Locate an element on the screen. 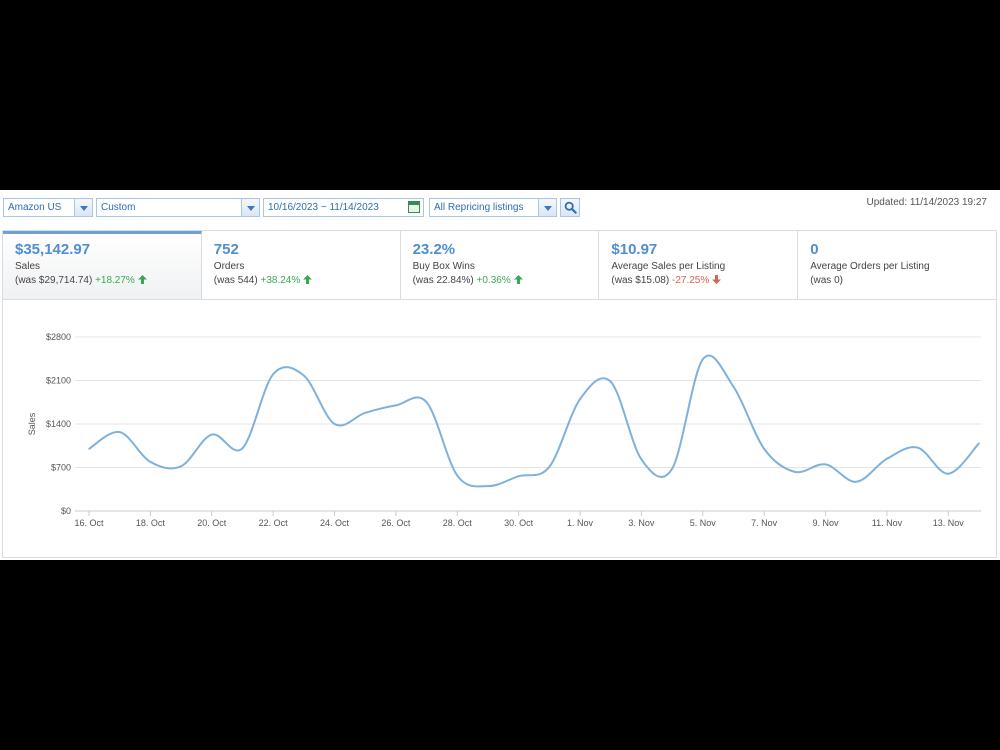 This screenshot has height=750, width=1000. date-range-input: 10/16/2023 ~ 11/14/2023 is located at coordinates (343, 207).